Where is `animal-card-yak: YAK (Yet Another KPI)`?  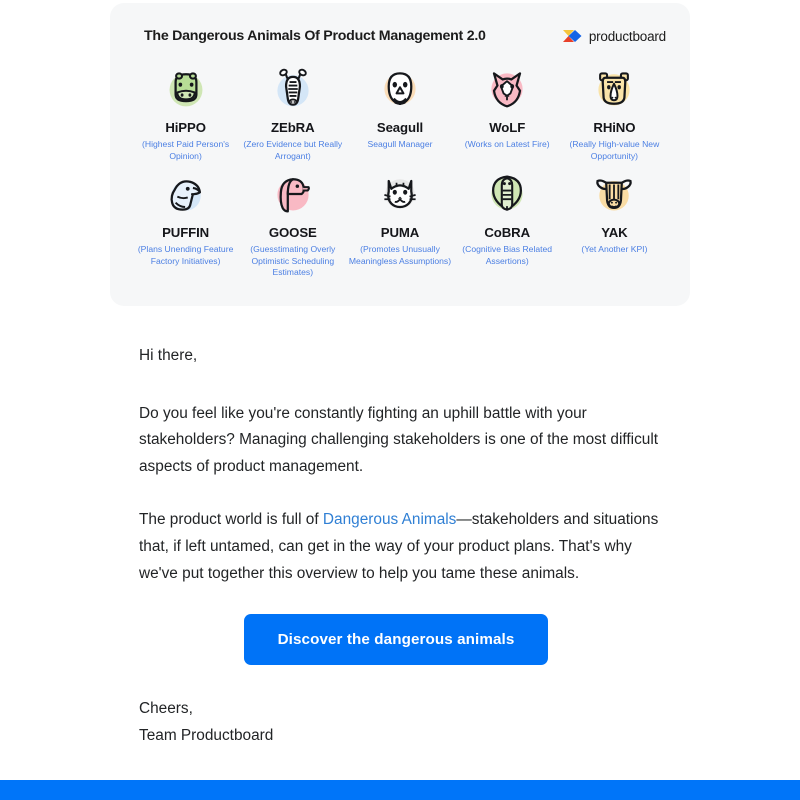
animal-card-yak: YAK (Yet Another KPI) is located at coordinates (614, 223).